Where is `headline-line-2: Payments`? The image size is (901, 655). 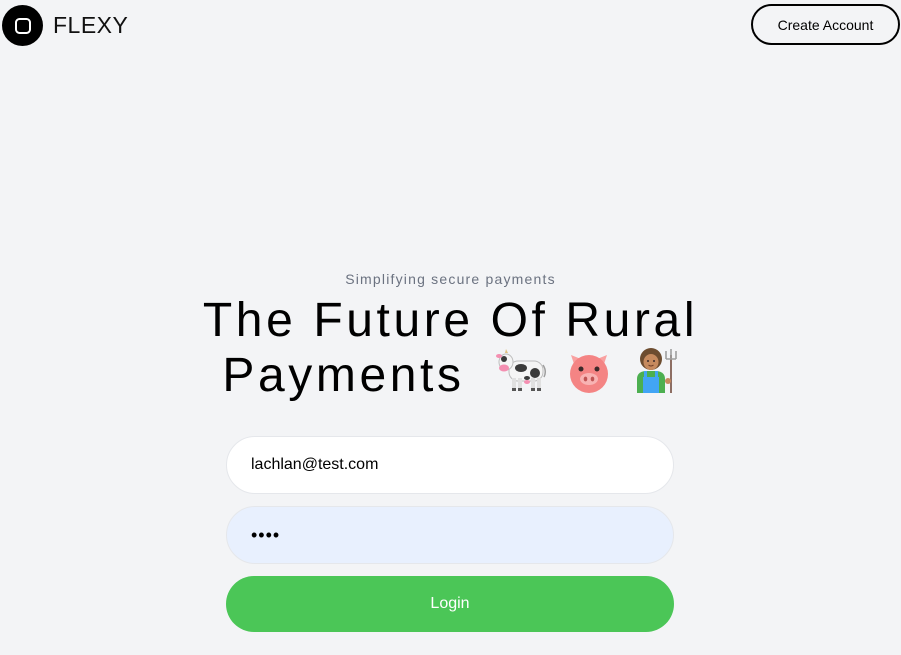 headline-line-2: Payments is located at coordinates (450, 372).